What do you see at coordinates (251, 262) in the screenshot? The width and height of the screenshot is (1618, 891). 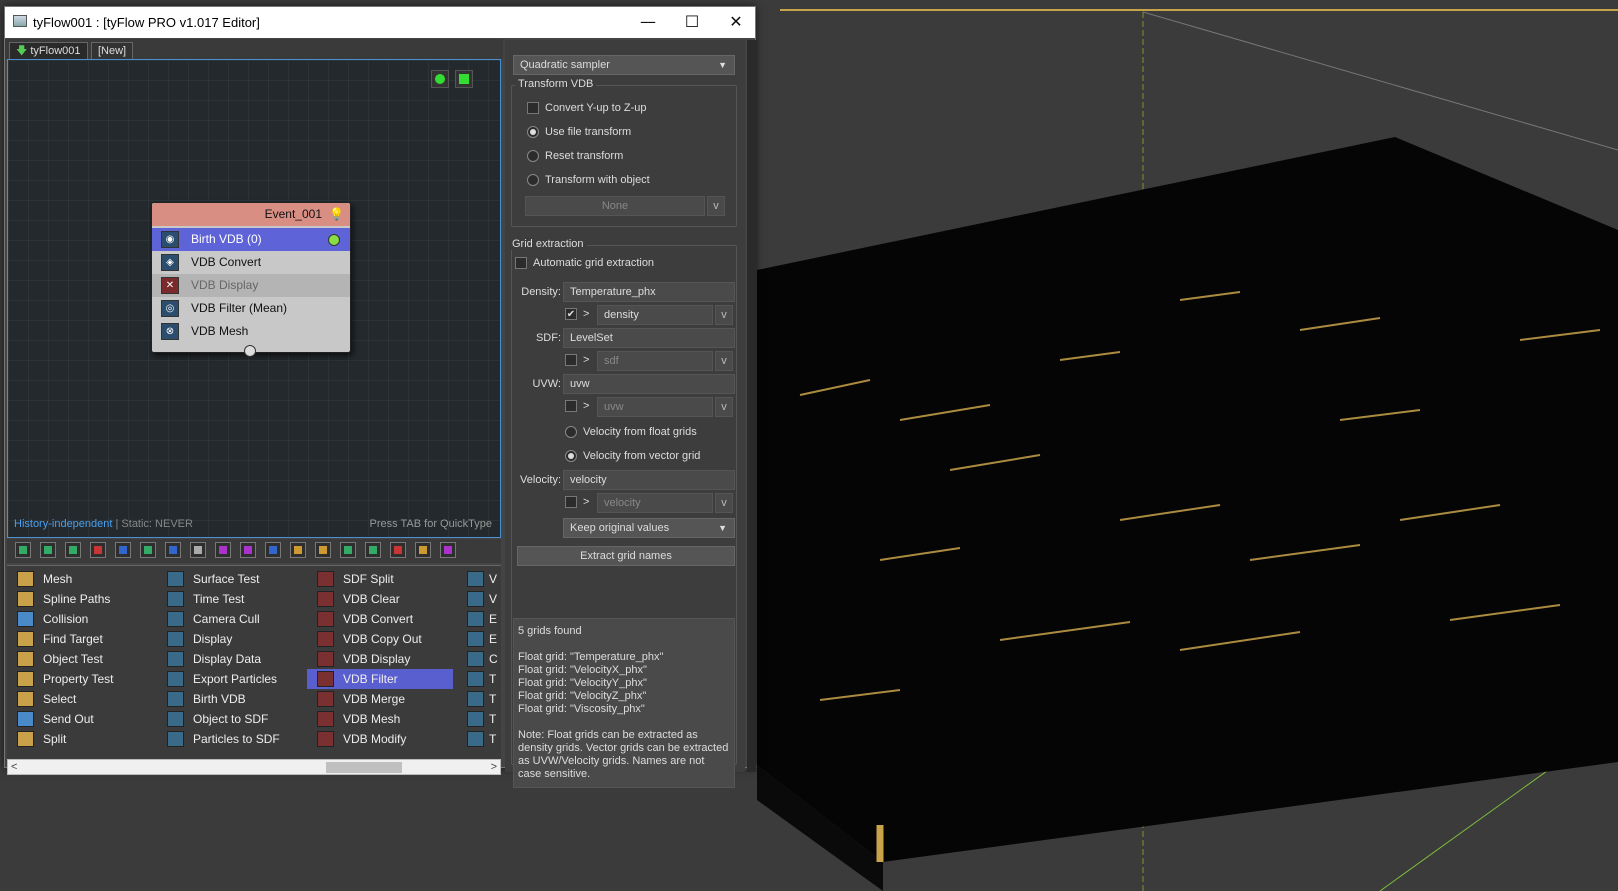 I see `operator-vdb-convert: ◈ VDB Convert` at bounding box center [251, 262].